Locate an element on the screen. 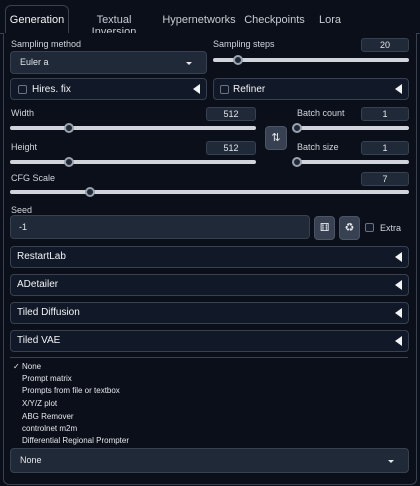 The image size is (420, 486). cfg-scale-input: 7 is located at coordinates (385, 179).